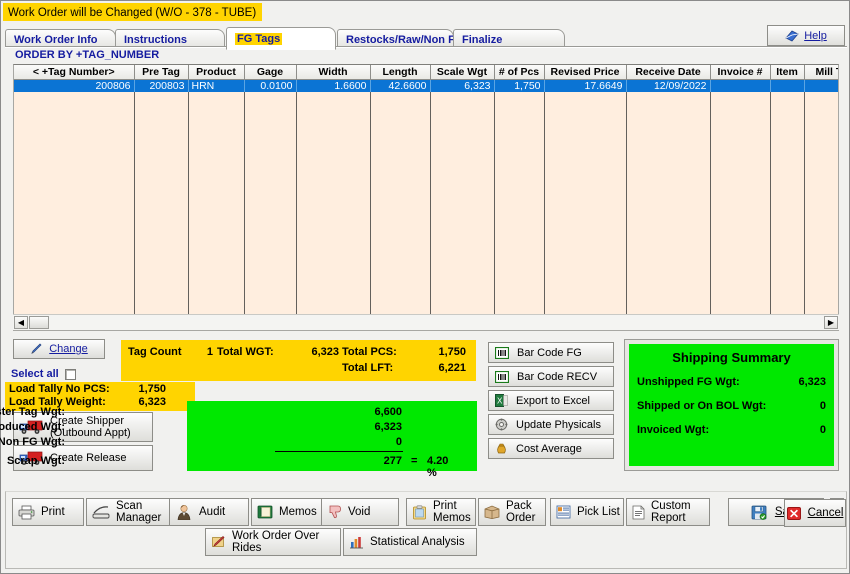  Describe the element at coordinates (161, 72) in the screenshot. I see `col-pre-tag: Pre Tag` at that location.